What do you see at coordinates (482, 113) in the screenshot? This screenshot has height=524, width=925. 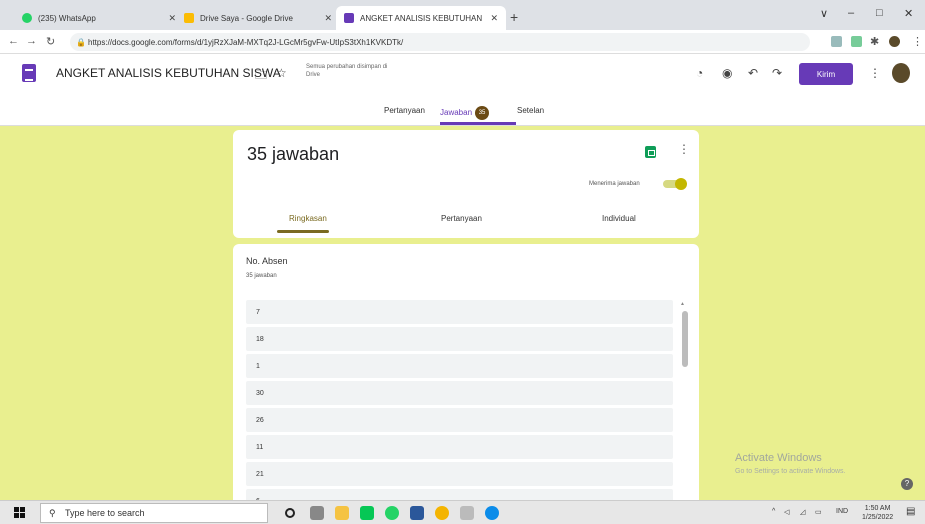 I see `response-count-badge: 35` at bounding box center [482, 113].